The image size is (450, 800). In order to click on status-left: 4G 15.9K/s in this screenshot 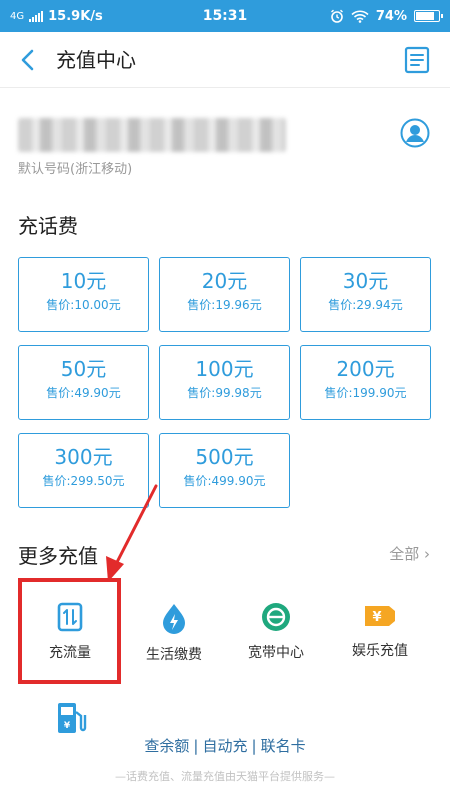, I will do `click(56, 16)`.